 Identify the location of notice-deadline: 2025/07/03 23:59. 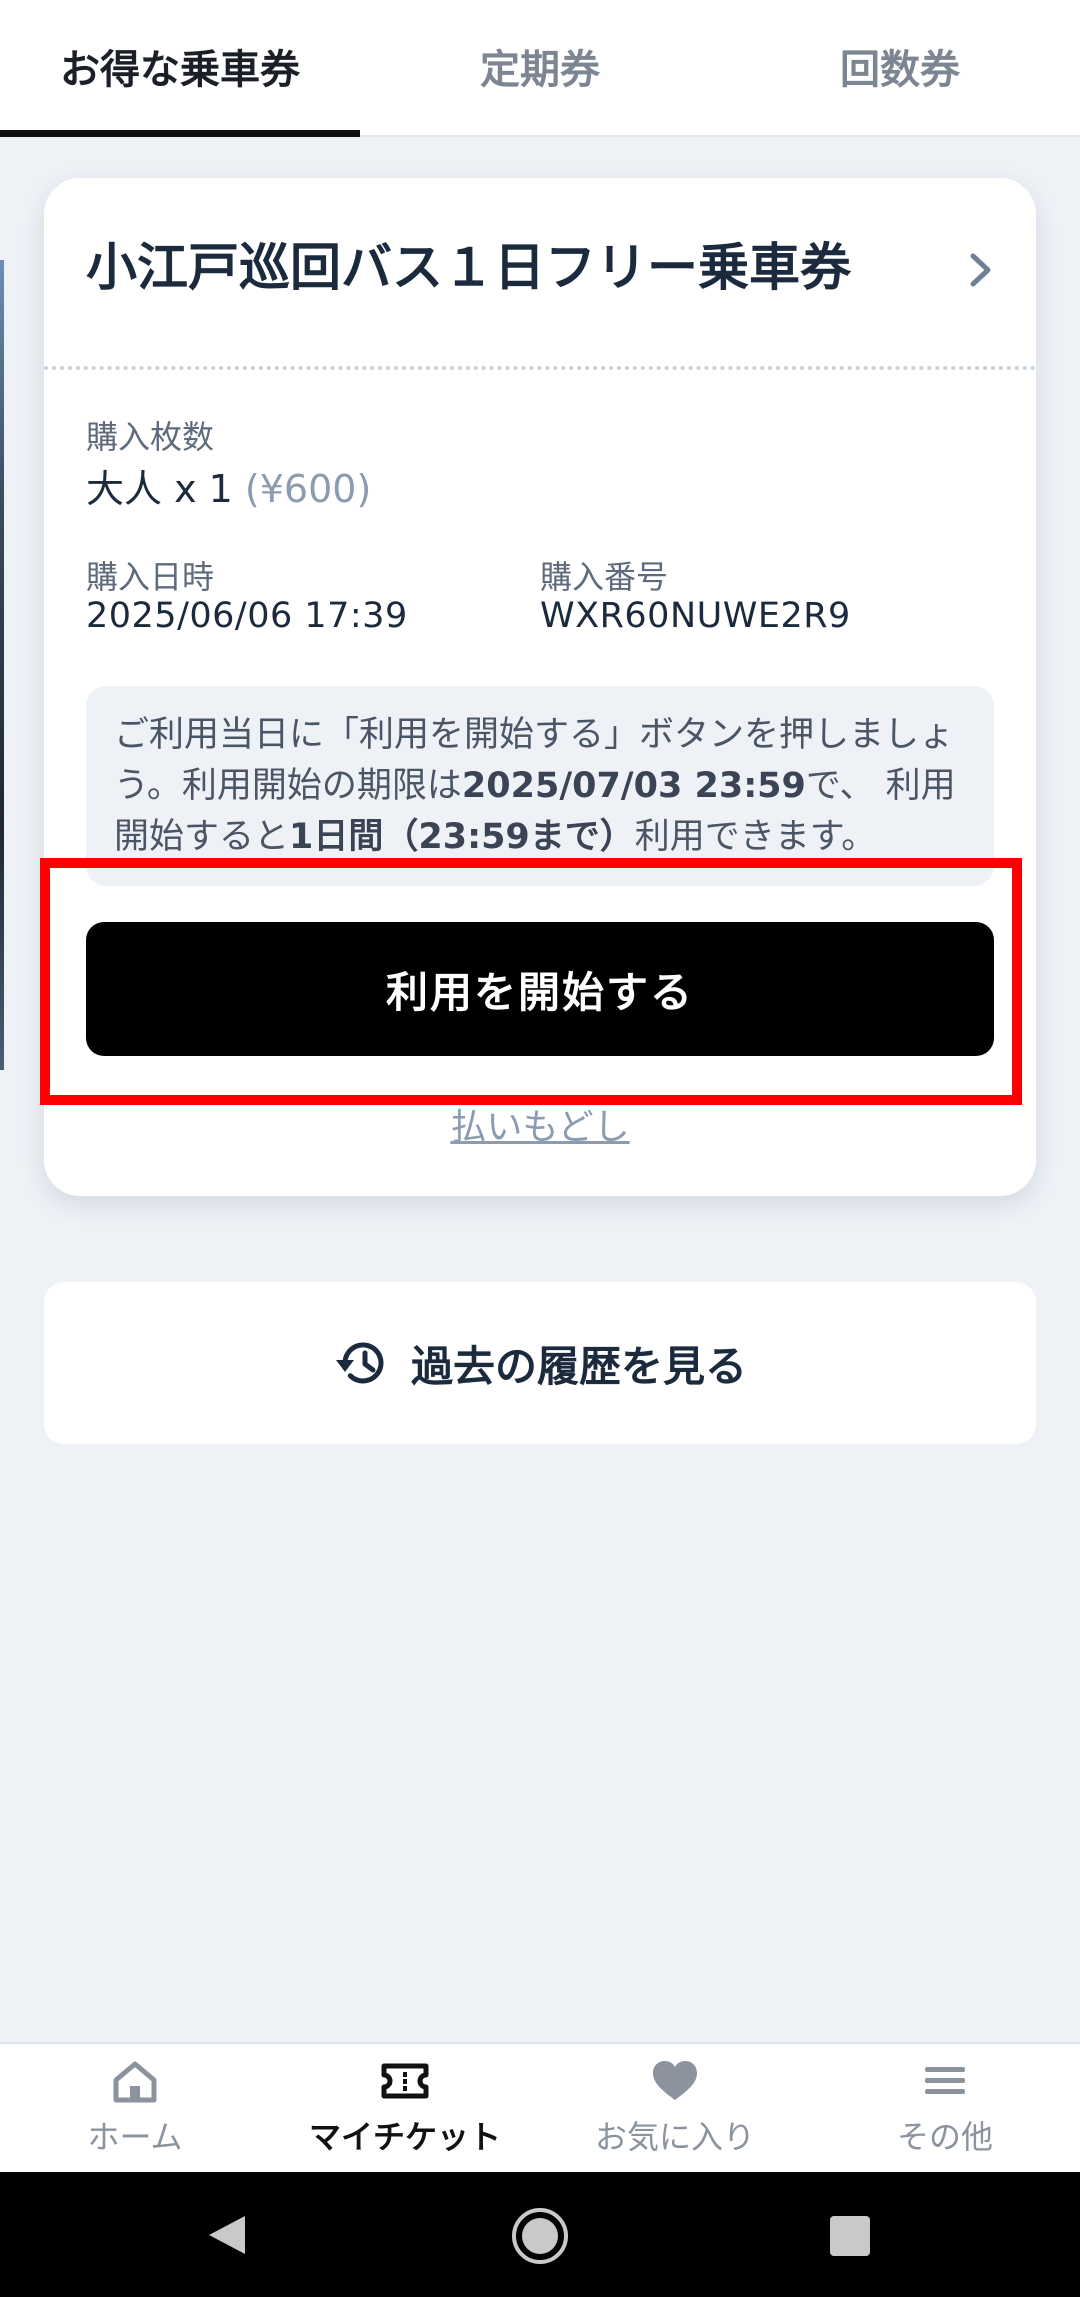
(633, 786).